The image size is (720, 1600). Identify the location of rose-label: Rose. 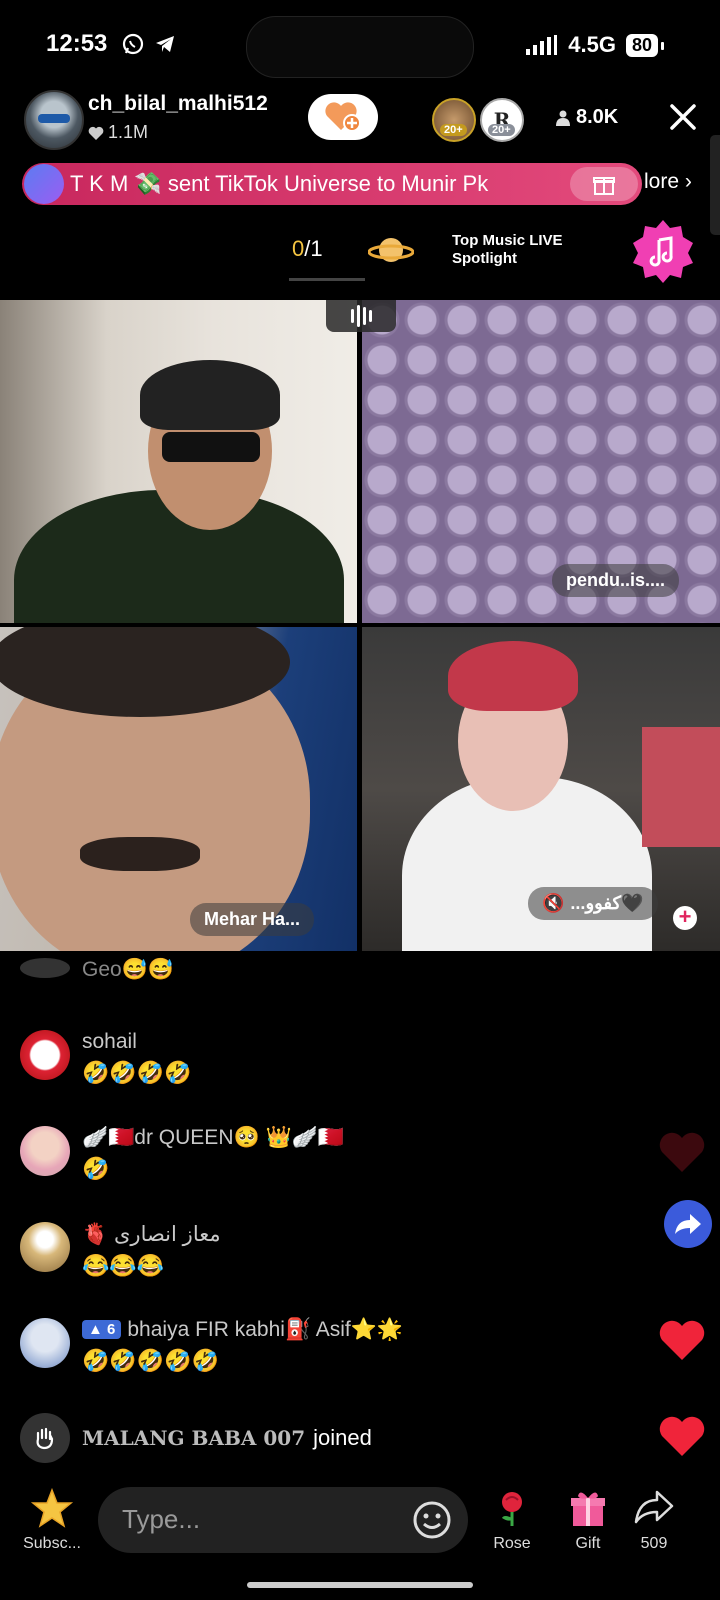
(512, 1543).